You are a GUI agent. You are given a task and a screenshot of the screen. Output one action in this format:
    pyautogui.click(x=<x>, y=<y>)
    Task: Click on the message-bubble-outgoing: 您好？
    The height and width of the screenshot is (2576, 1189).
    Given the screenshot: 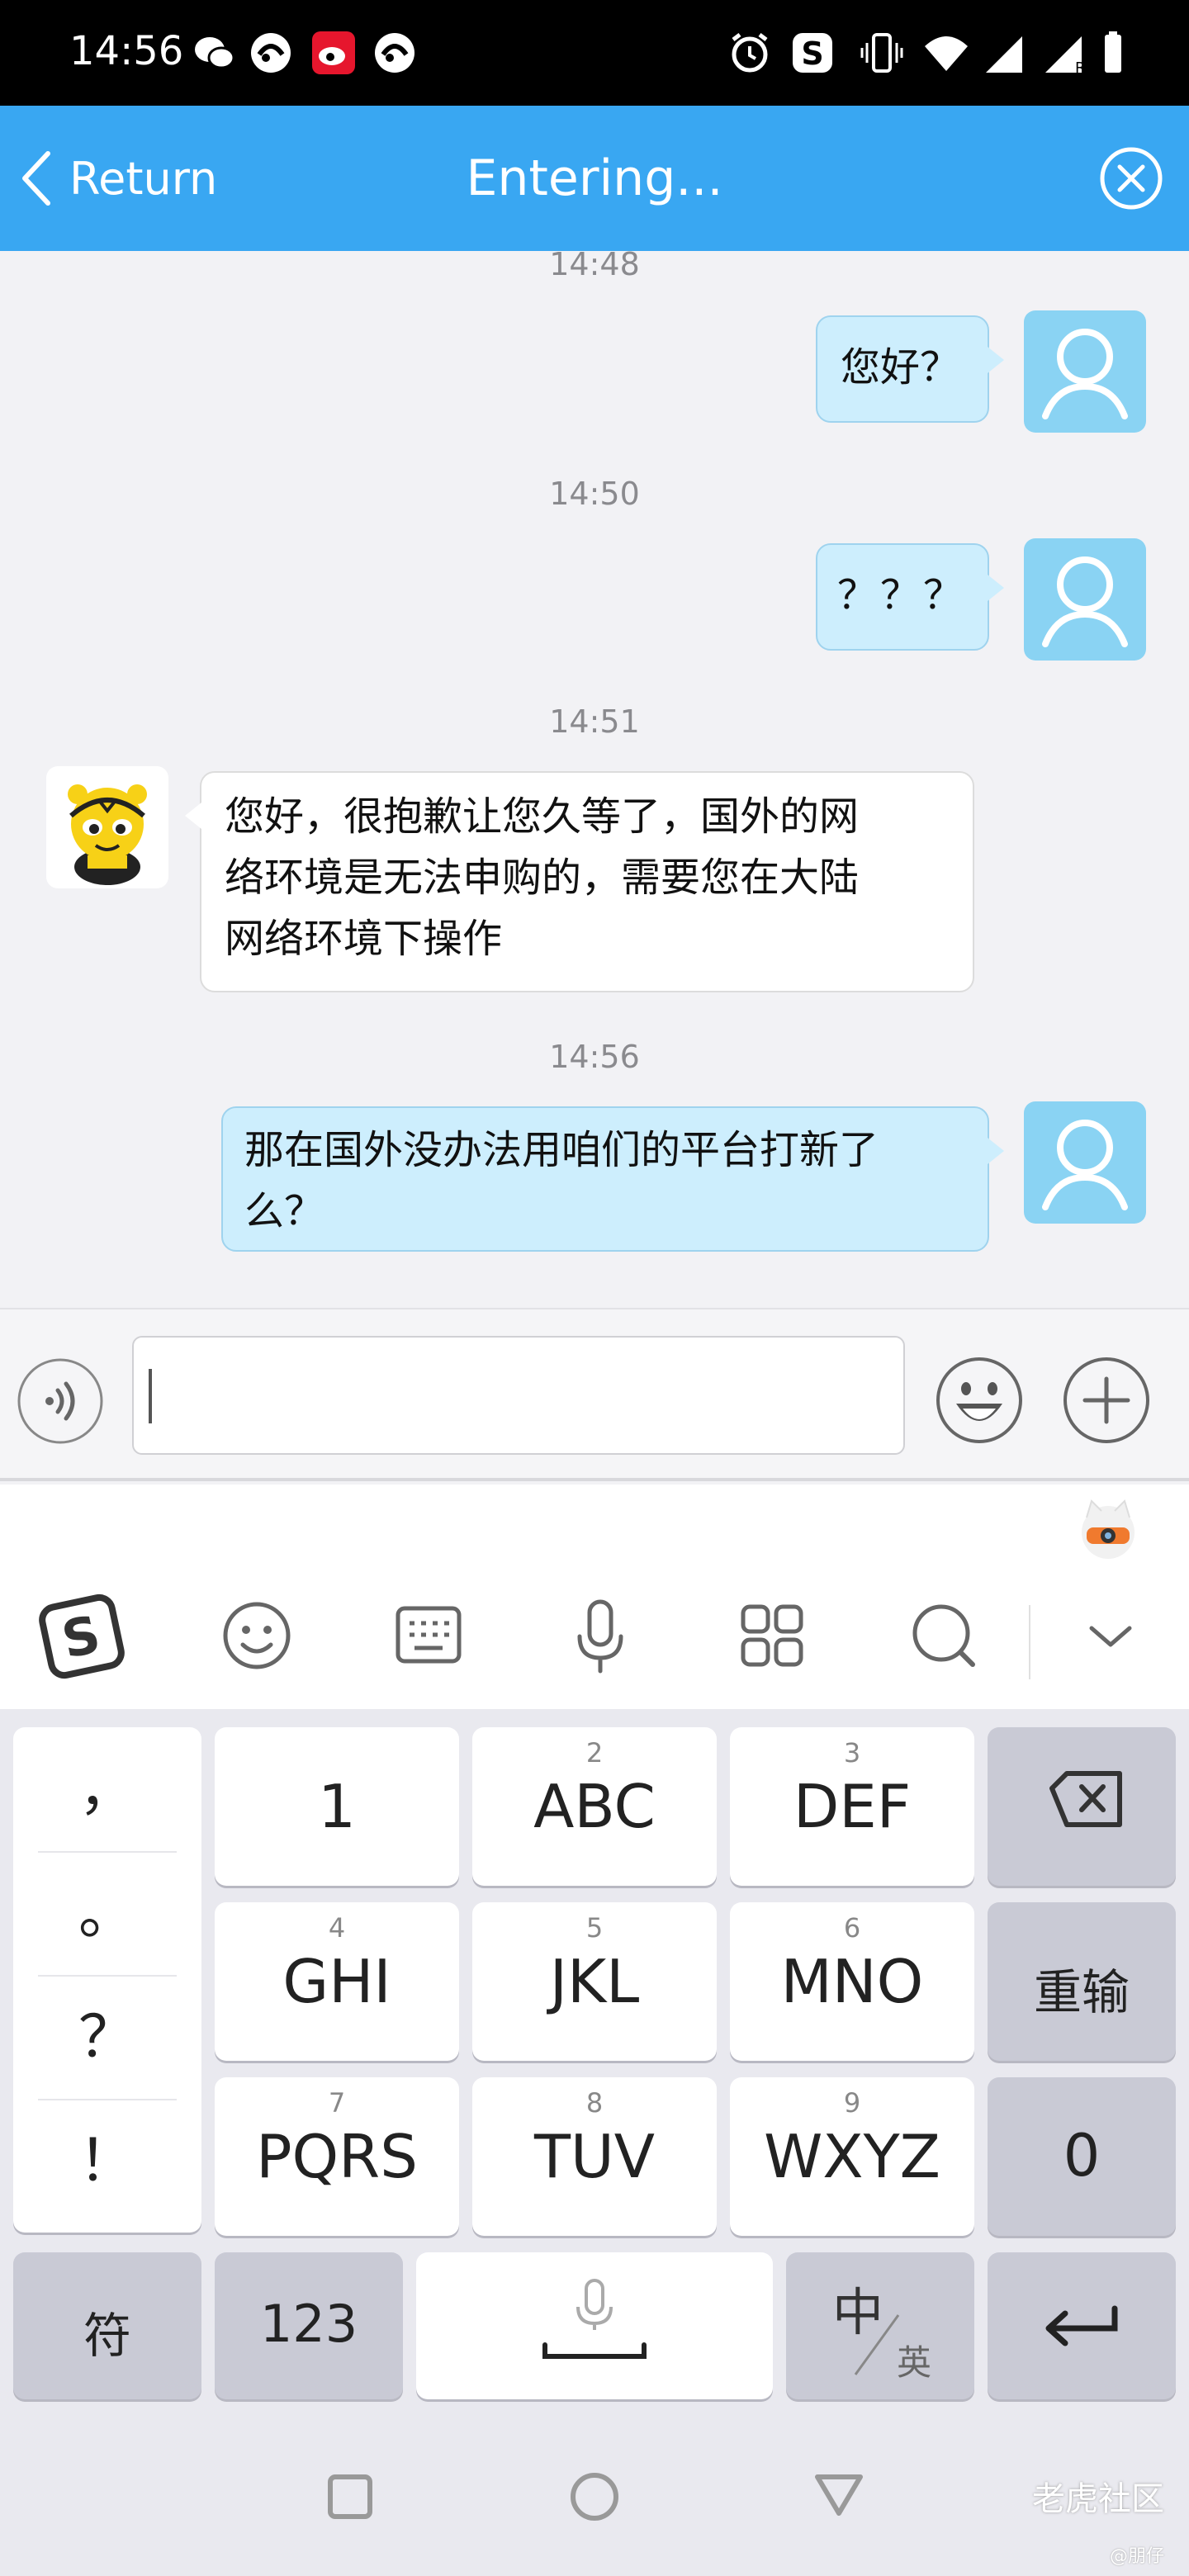 What is the action you would take?
    pyautogui.click(x=910, y=369)
    